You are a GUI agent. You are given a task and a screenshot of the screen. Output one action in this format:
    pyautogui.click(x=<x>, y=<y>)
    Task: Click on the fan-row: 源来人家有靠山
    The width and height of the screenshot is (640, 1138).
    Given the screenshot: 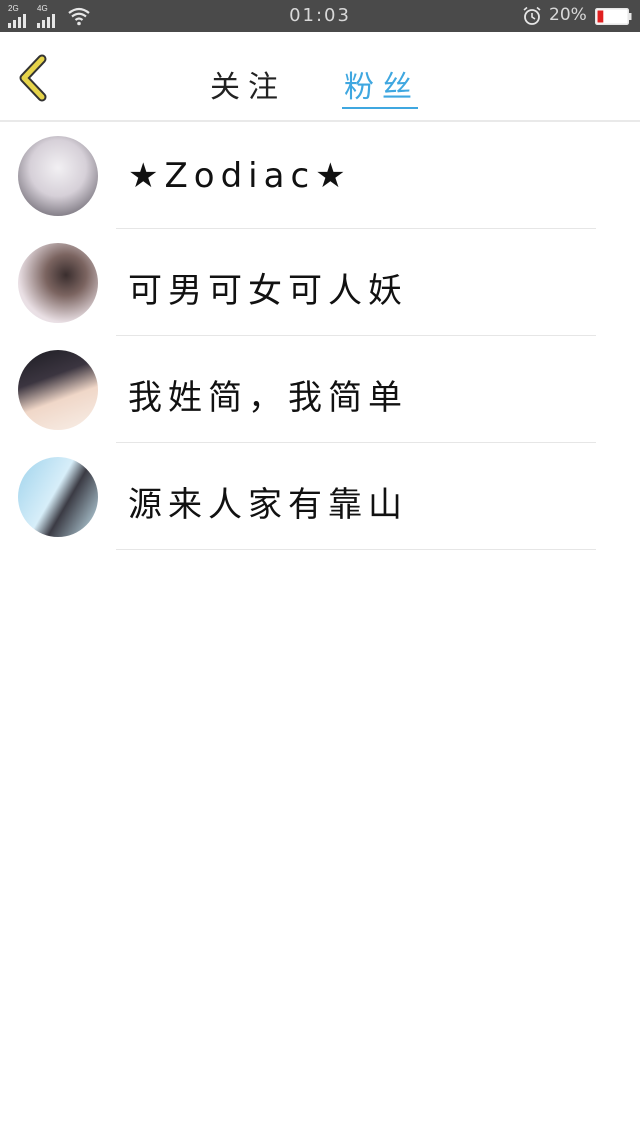 What is the action you would take?
    pyautogui.click(x=320, y=496)
    